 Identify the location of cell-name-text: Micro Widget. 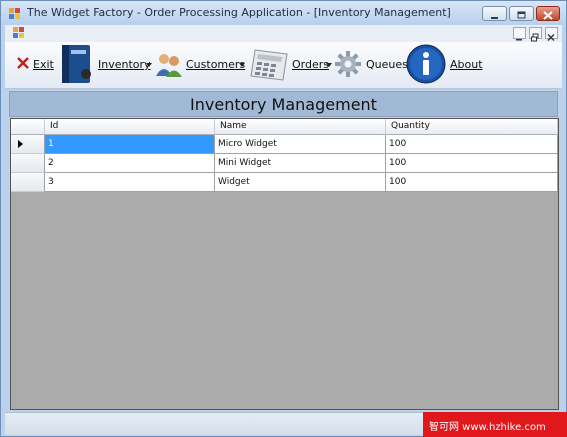
(247, 144).